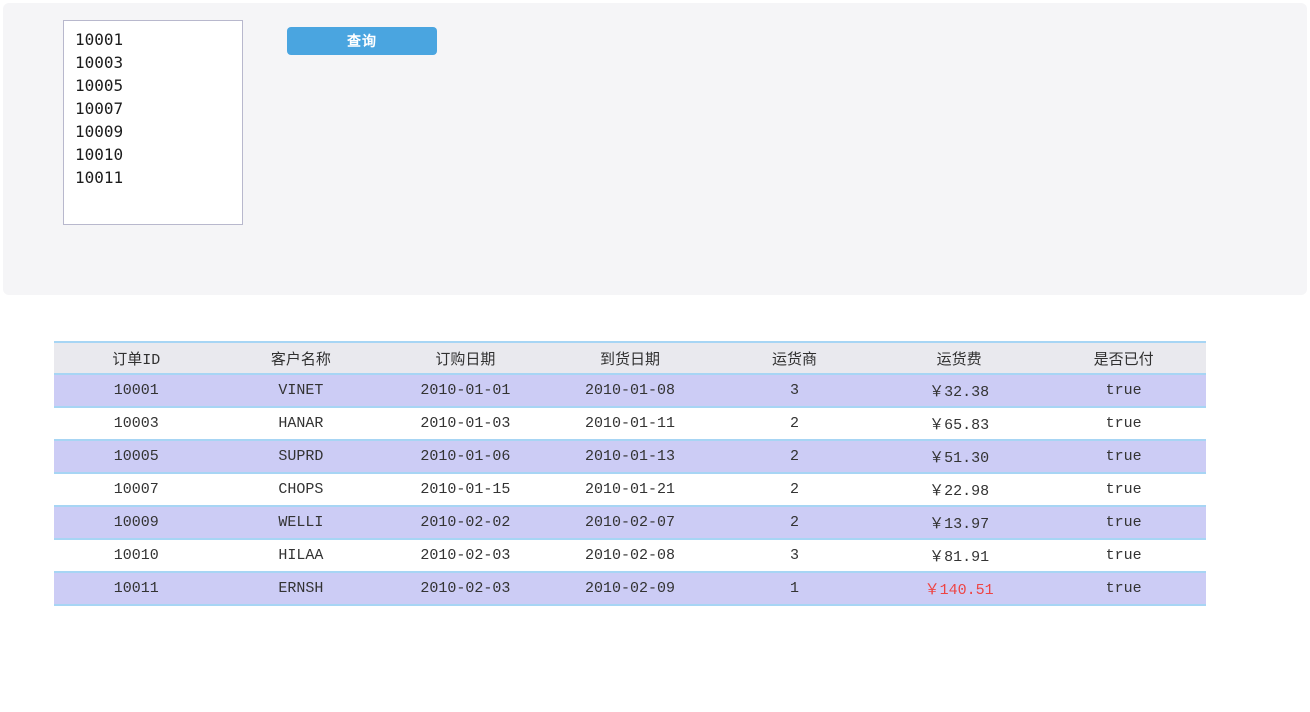  I want to click on listbox-option: 10001, so click(158, 39).